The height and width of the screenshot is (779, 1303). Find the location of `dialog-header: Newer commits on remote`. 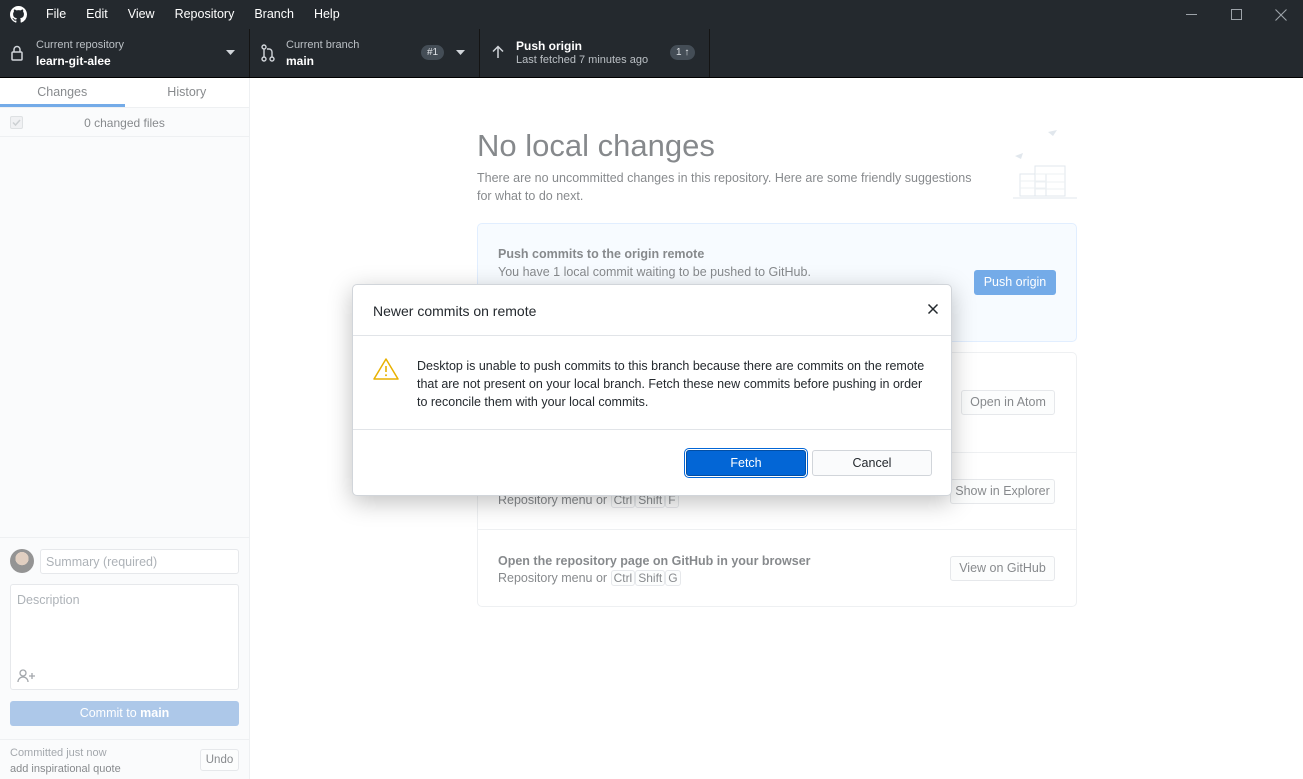

dialog-header: Newer commits on remote is located at coordinates (652, 310).